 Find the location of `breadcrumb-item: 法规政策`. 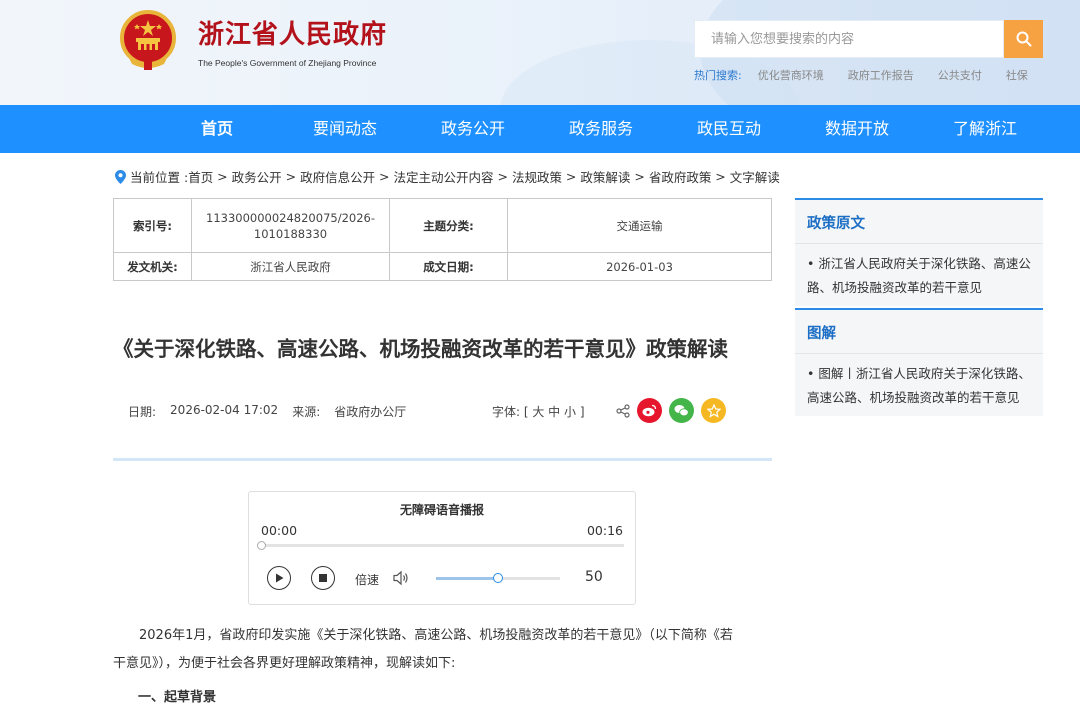

breadcrumb-item: 法规政策 is located at coordinates (537, 176).